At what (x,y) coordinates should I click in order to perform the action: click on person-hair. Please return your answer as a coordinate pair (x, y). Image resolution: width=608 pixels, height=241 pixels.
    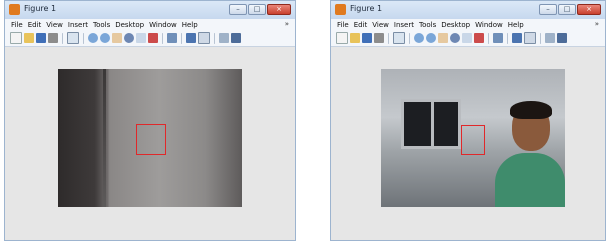
    Looking at the image, I should click on (531, 110).